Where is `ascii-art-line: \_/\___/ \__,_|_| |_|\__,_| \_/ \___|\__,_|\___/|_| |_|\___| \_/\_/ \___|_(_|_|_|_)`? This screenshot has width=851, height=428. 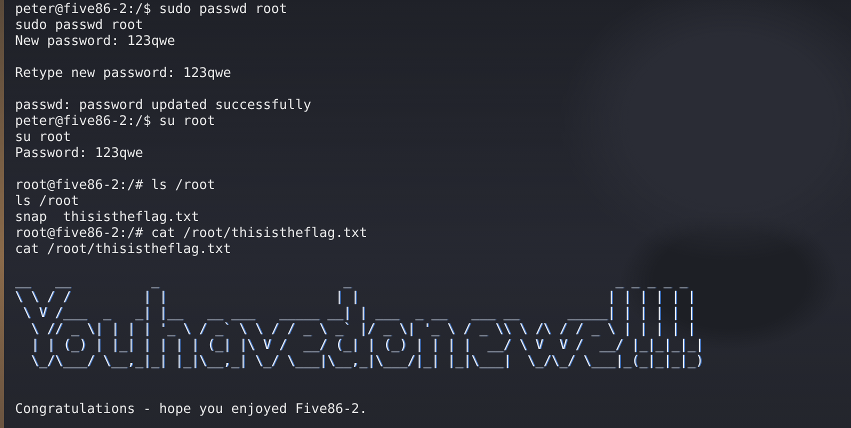 ascii-art-line: \_/\___/ \__,_|_| |_|\__,_| \_/ \___|\__,_|\___/|_| |_|\___| \_/\_/ \___|_(_|_|_|_) is located at coordinates (367, 362).